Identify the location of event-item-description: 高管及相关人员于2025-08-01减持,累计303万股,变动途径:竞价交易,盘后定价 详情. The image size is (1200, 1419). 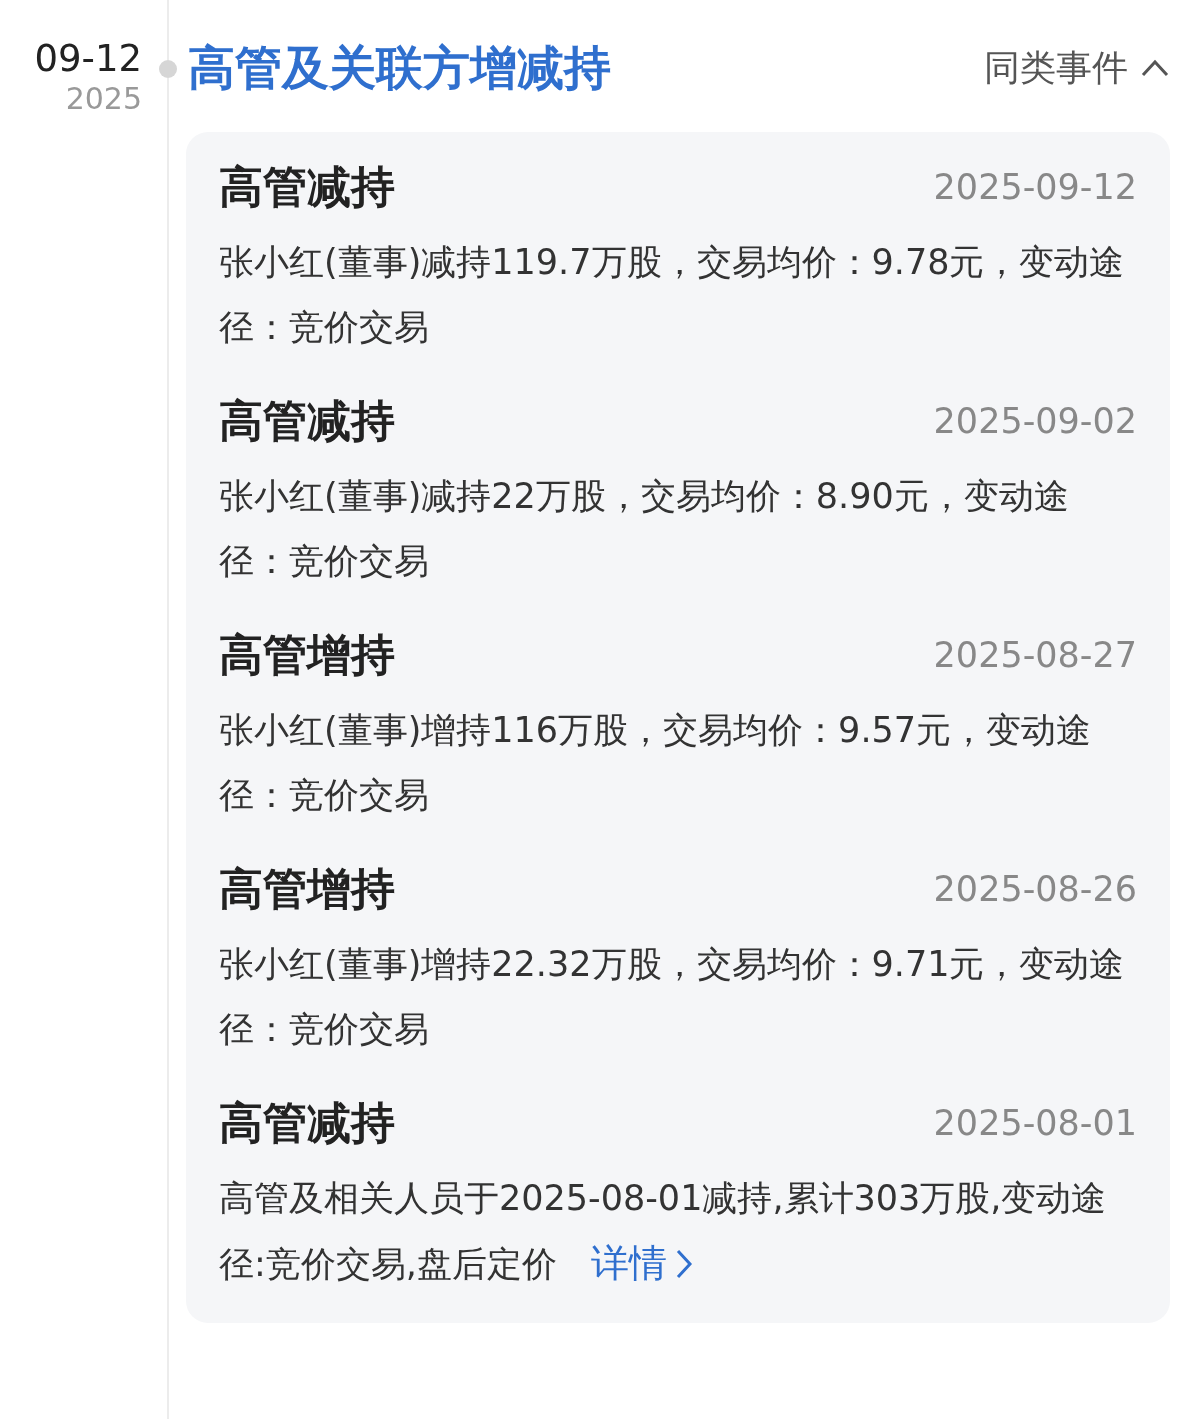
(678, 1231).